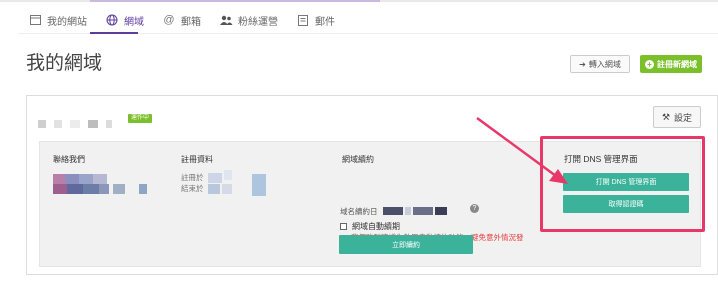 This screenshot has width=718, height=287. I want to click on tab-label: 郵箱, so click(191, 22).